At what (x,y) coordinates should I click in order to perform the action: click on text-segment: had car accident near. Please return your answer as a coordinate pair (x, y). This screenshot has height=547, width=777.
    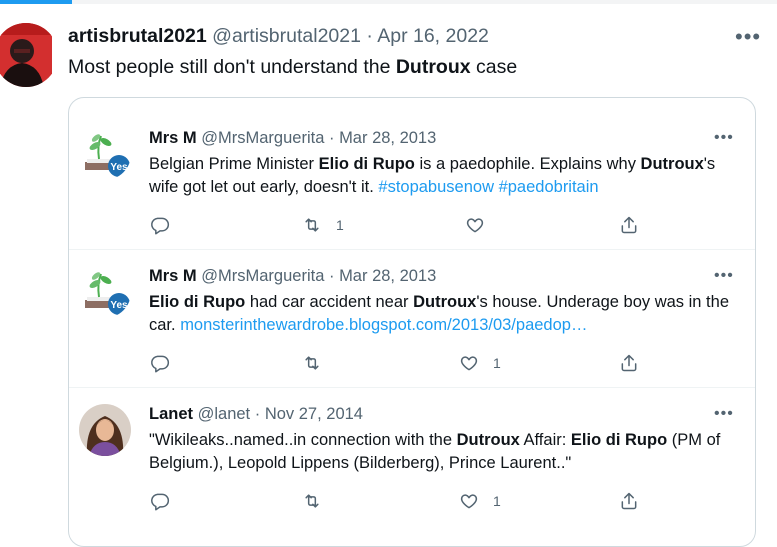
    Looking at the image, I should click on (329, 302).